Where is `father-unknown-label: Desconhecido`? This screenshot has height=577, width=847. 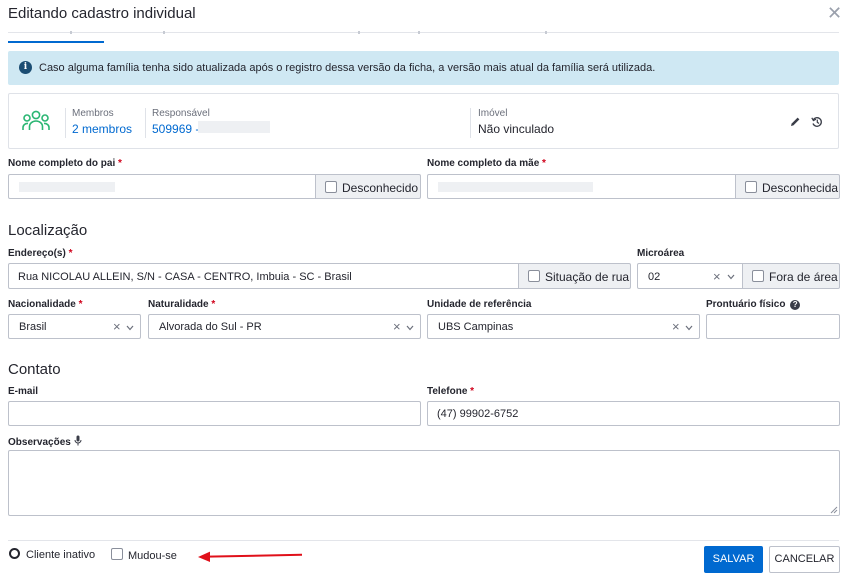
father-unknown-label: Desconhecido is located at coordinates (380, 188).